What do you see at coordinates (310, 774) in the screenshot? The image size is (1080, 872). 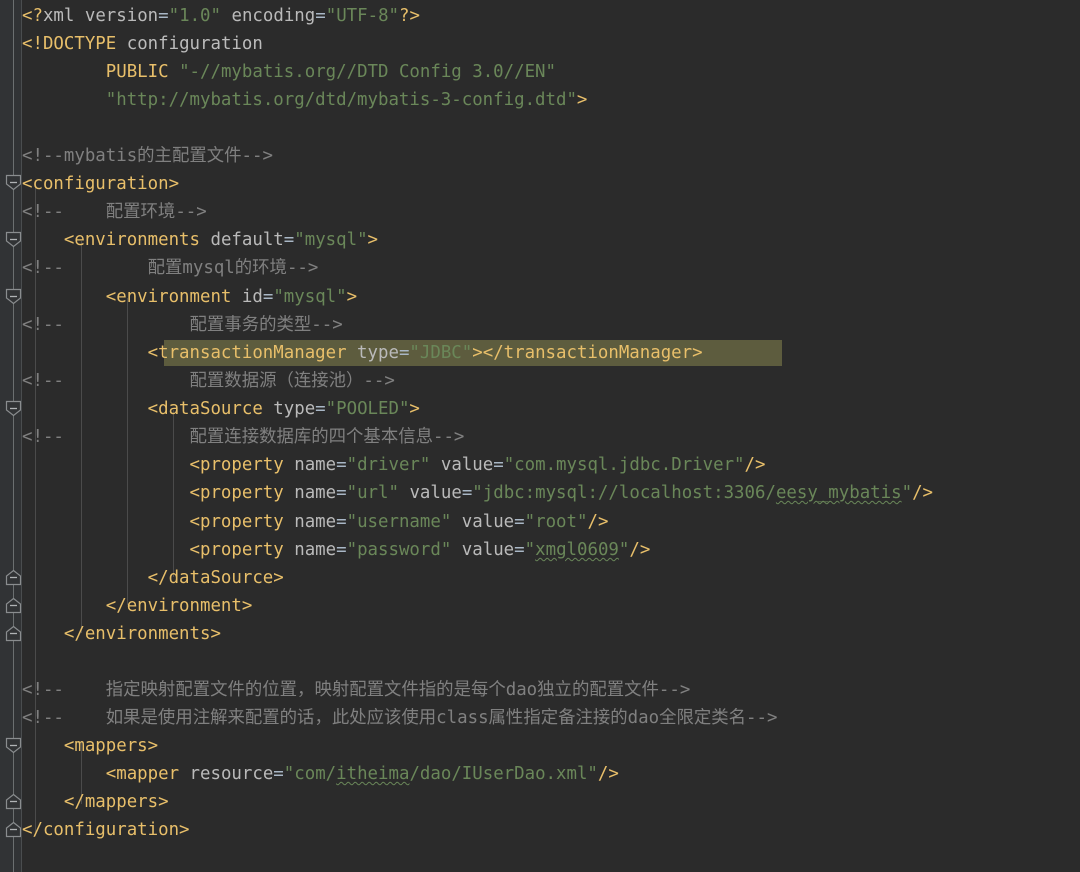 I see `token-str: "com/` at bounding box center [310, 774].